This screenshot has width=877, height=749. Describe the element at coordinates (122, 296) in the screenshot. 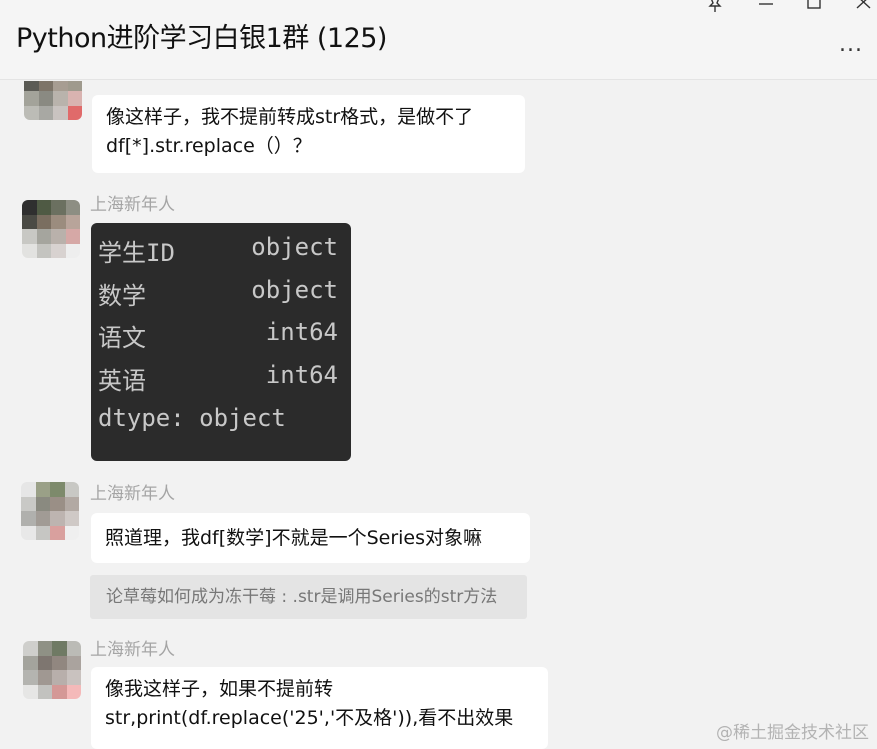

I see `column-name: 数学` at that location.